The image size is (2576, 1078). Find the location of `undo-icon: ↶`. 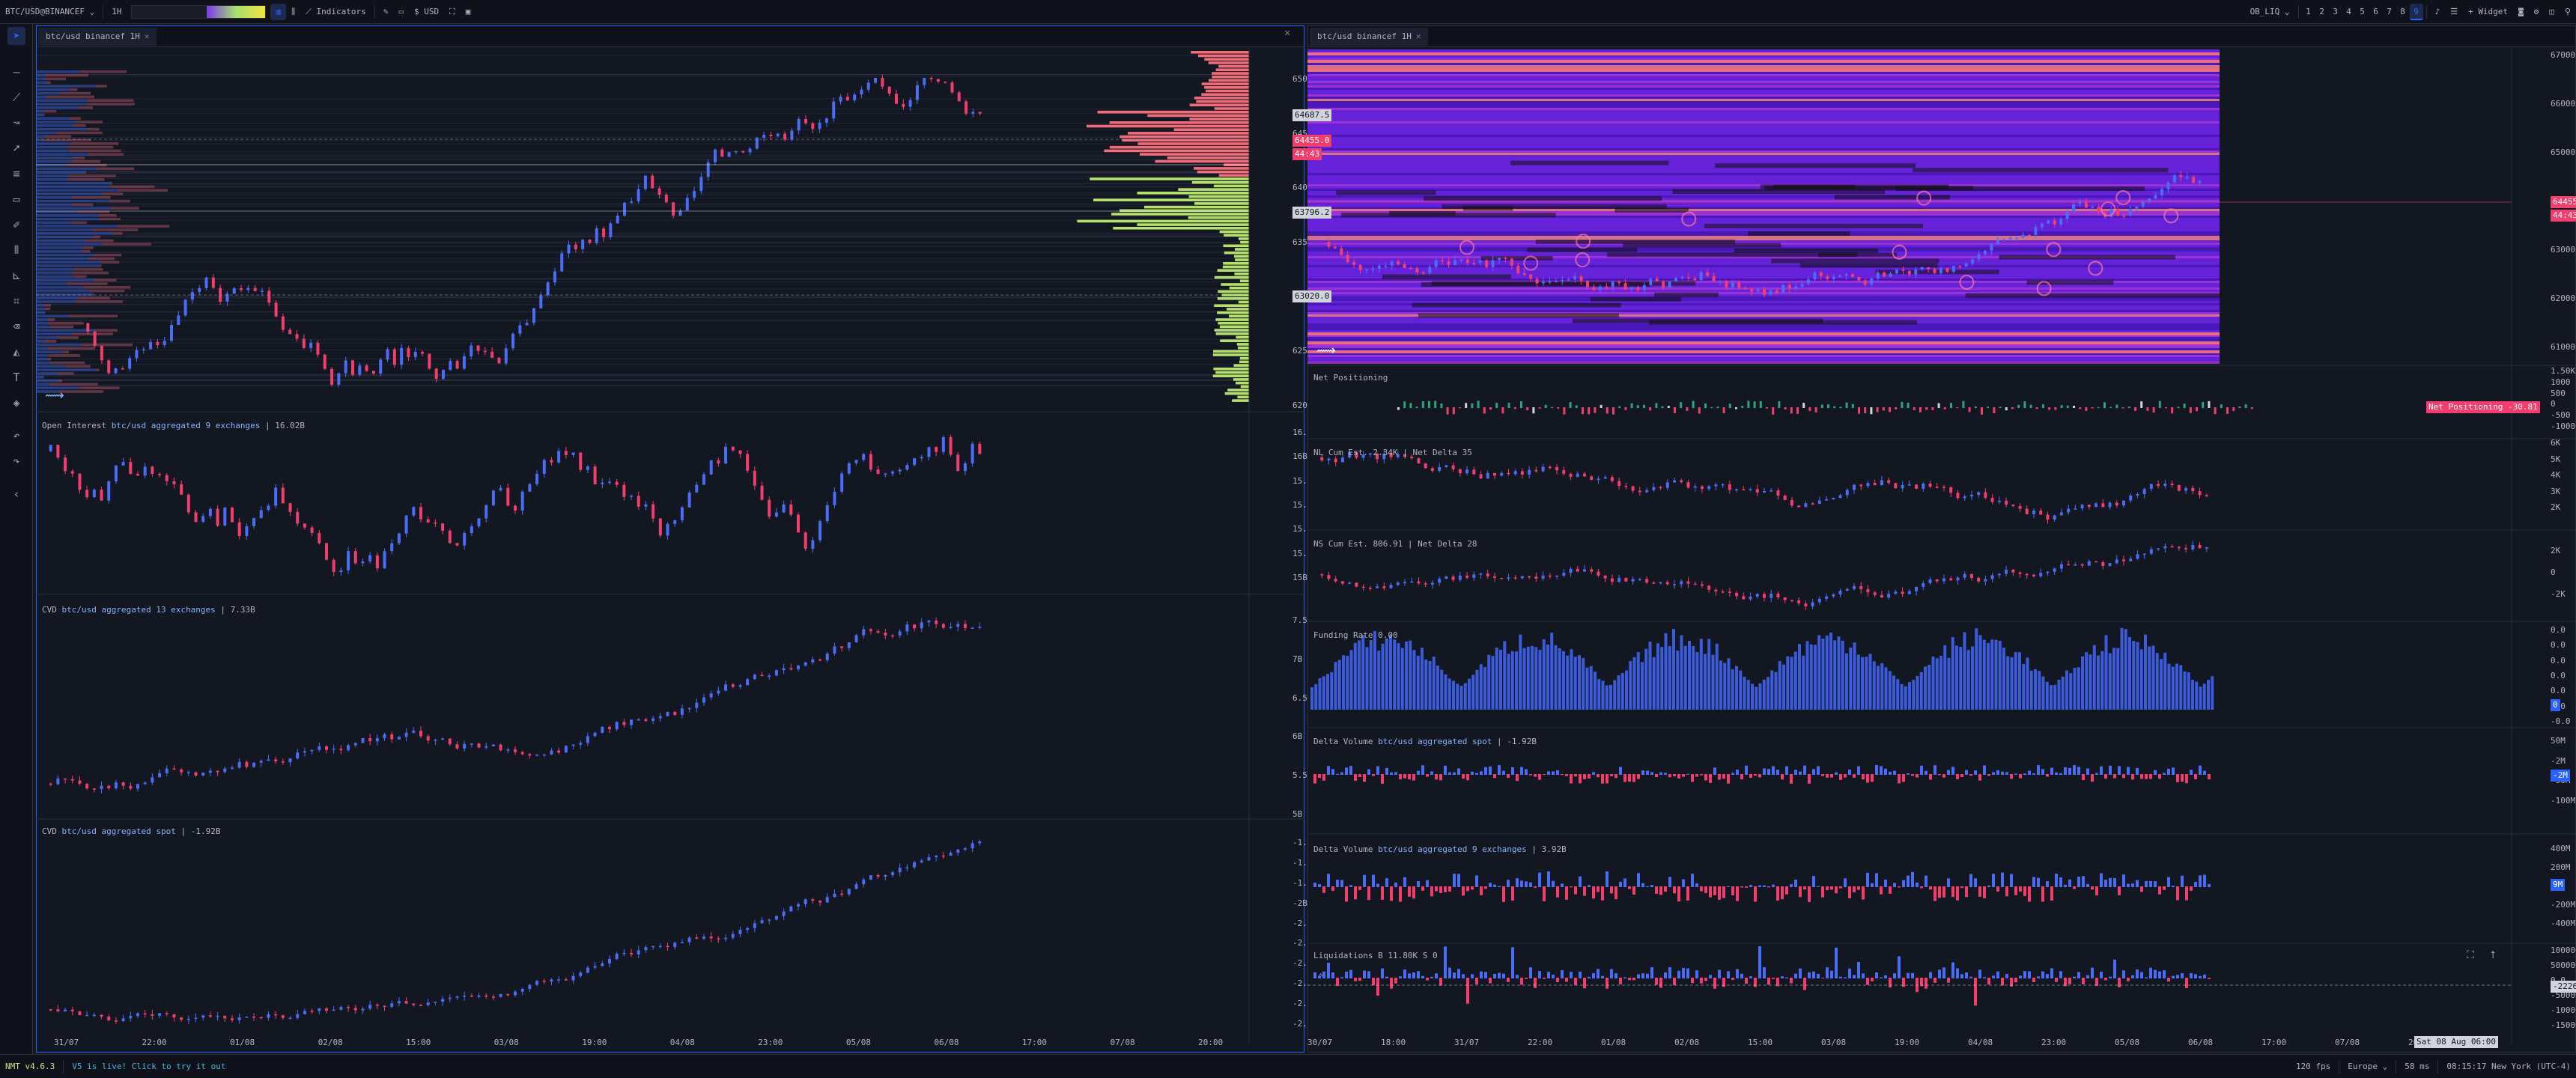

undo-icon: ↶ is located at coordinates (16, 436).